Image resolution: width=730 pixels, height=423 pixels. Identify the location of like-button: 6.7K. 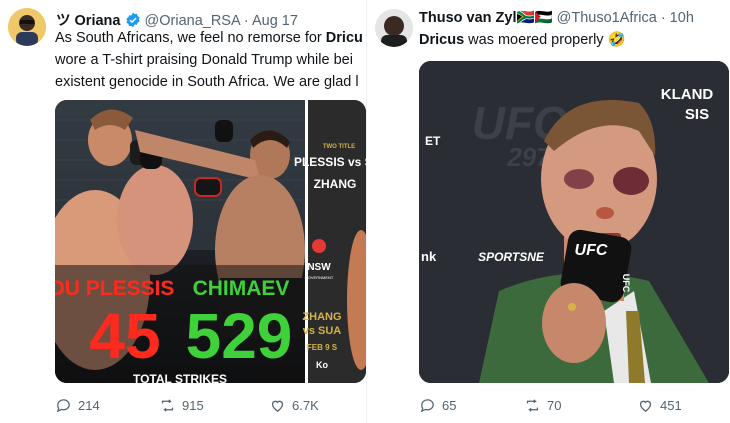
(294, 405).